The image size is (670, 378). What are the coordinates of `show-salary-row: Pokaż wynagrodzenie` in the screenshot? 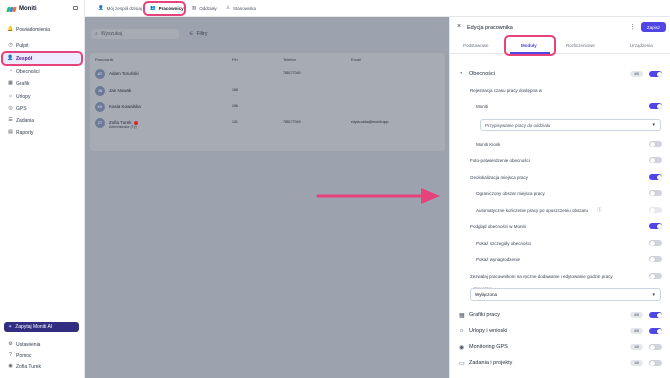 It's located at (560, 259).